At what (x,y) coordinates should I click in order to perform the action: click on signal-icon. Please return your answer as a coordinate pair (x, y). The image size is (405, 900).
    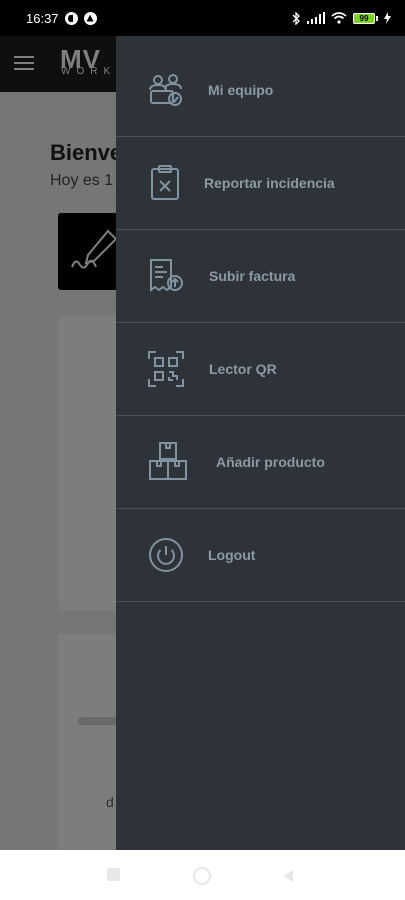
    Looking at the image, I should click on (316, 18).